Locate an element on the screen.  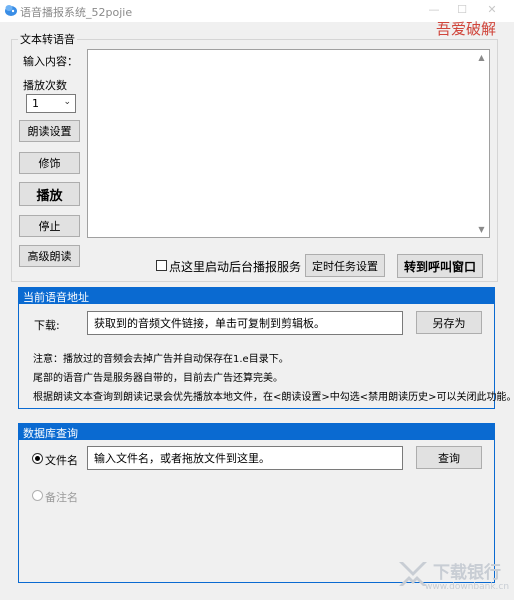
minimize-icon: — is located at coordinates (434, 10).